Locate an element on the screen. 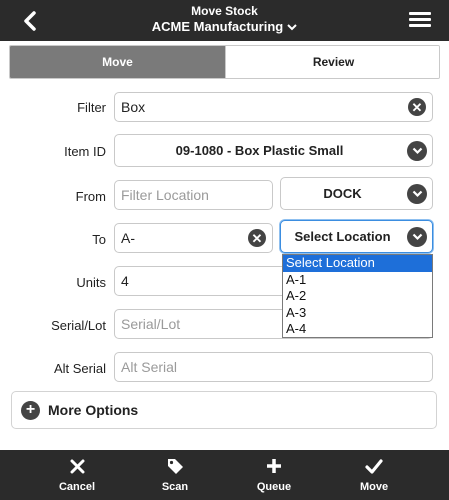 This screenshot has height=500, width=449. clear-filter-icon: ✕ is located at coordinates (417, 107).